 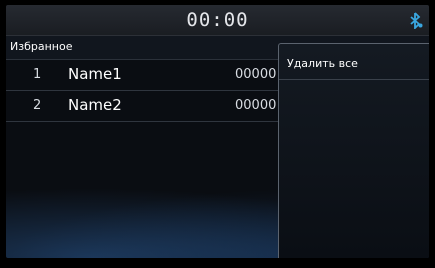 I want to click on favorite-name: Name2, so click(x=95, y=105).